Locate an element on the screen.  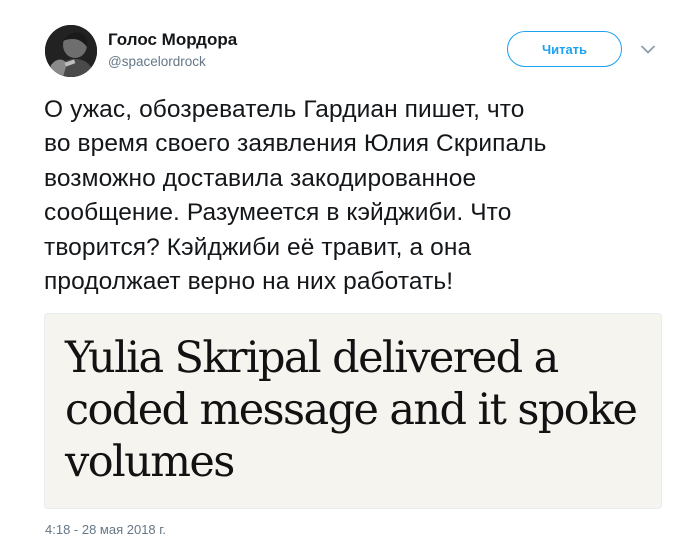
card-headline-line: volumes is located at coordinates (150, 462).